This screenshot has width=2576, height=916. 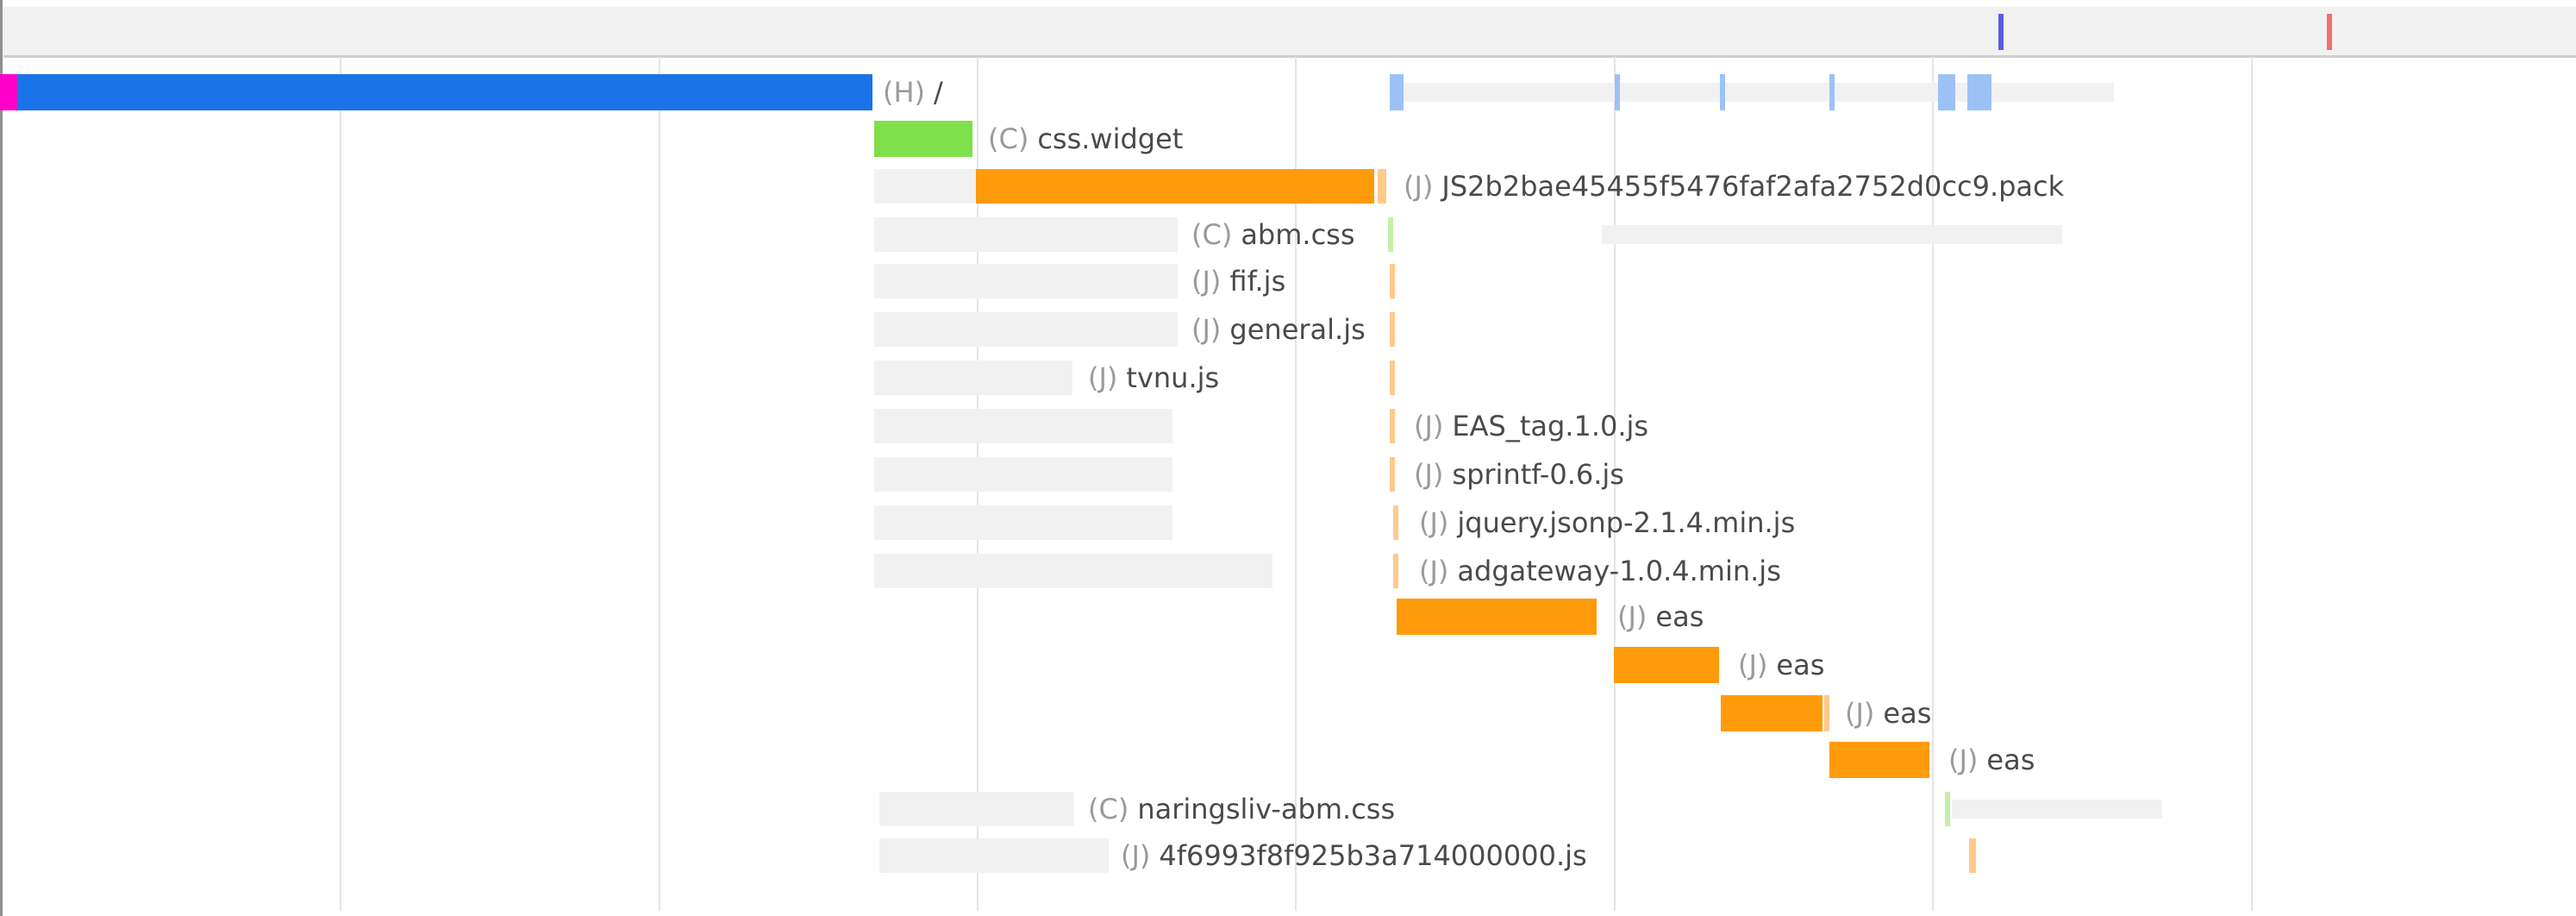 I want to click on request-label-7: (J) tvnu.js, so click(x=1154, y=378).